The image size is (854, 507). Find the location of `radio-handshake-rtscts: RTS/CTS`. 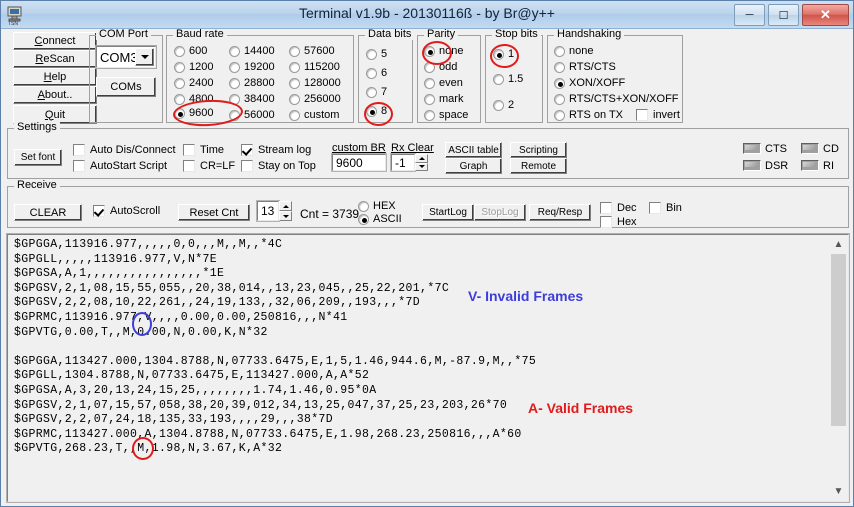

radio-handshake-rtscts: RTS/CTS is located at coordinates (585, 67).